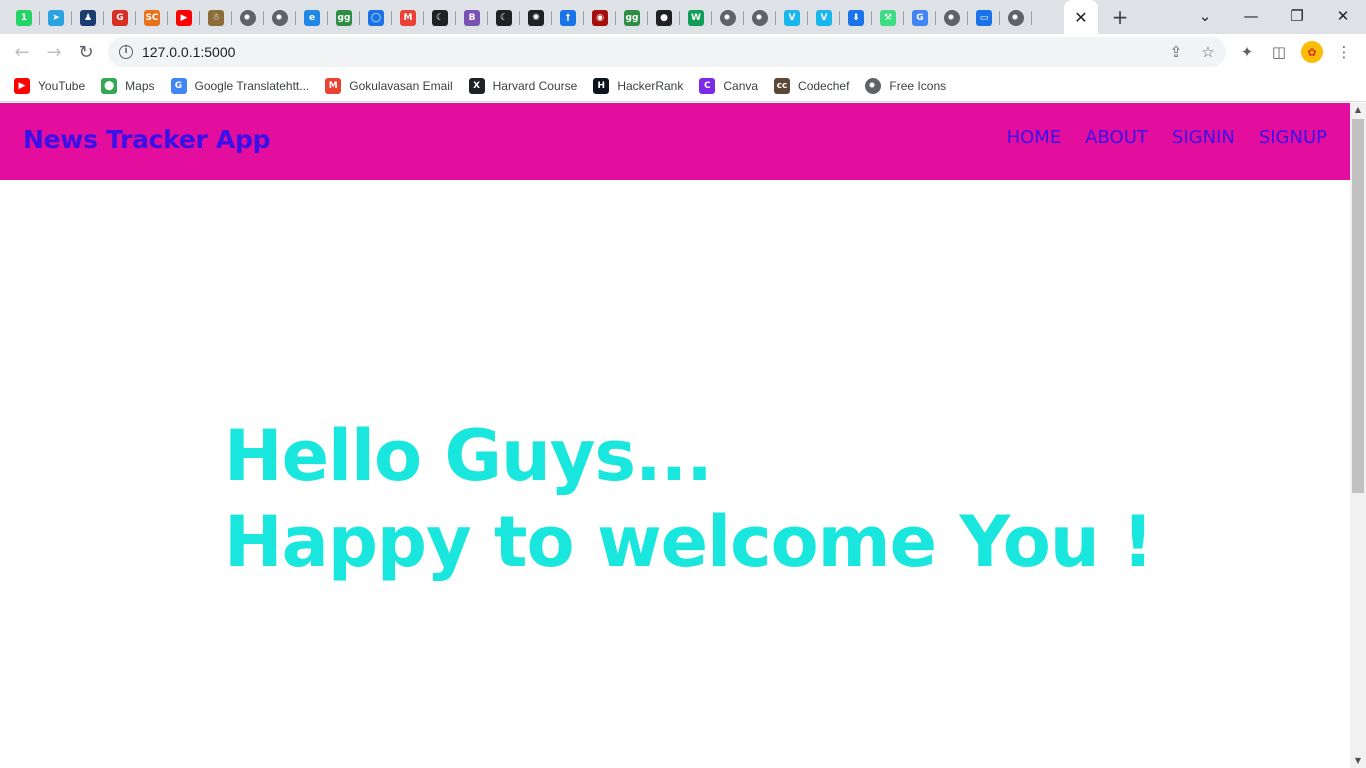 This screenshot has width=1366, height=768. I want to click on browser-tab: ♟, so click(88, 18).